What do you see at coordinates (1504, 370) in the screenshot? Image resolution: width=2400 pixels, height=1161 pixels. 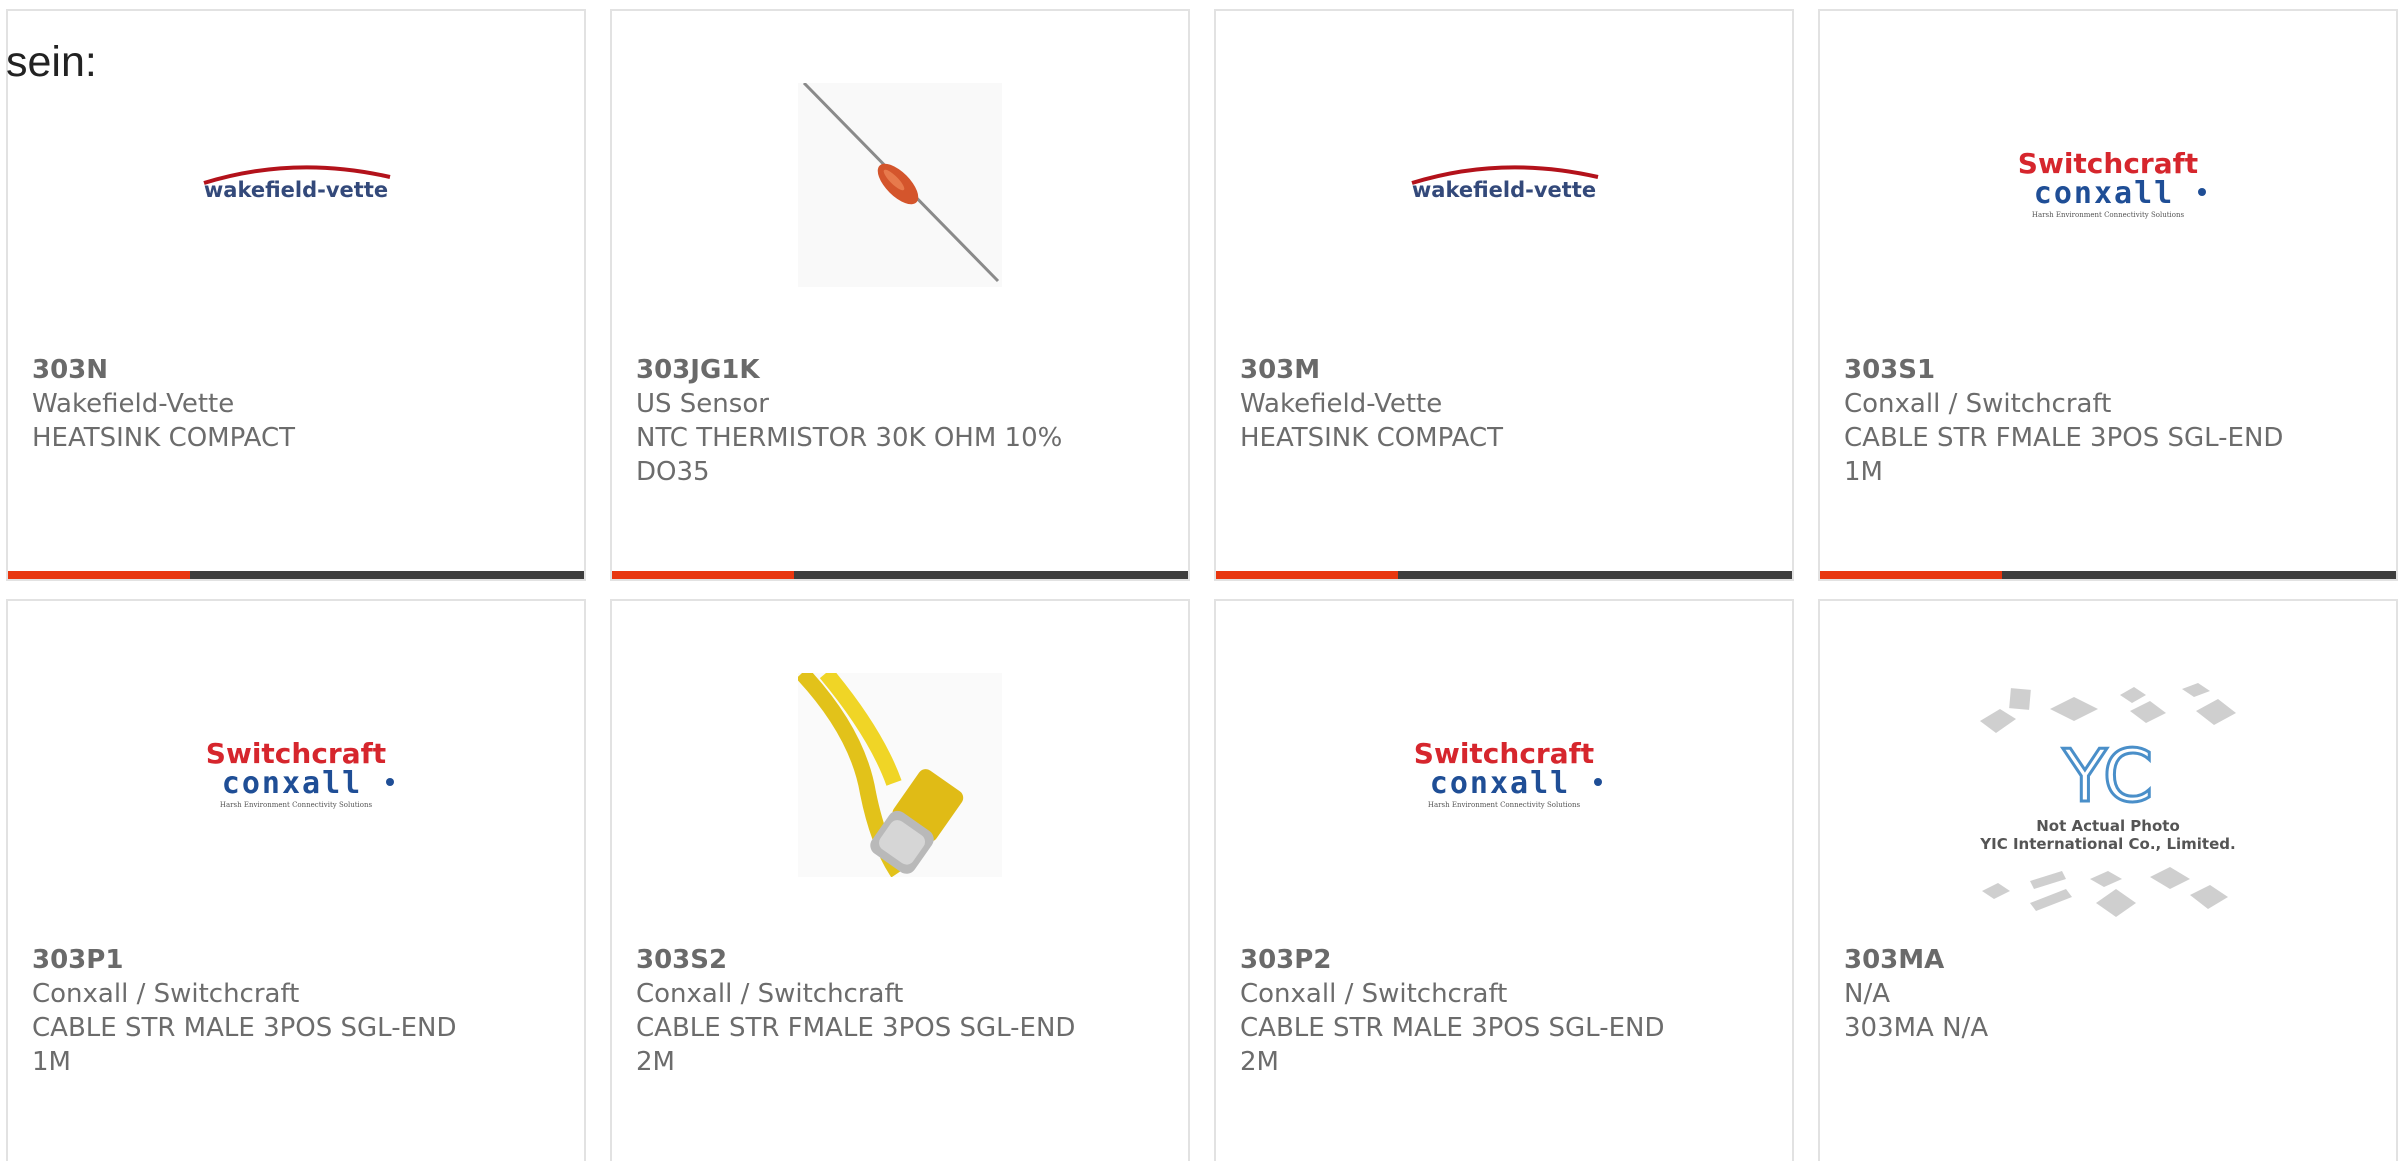 I see `part-number: 303M` at bounding box center [1504, 370].